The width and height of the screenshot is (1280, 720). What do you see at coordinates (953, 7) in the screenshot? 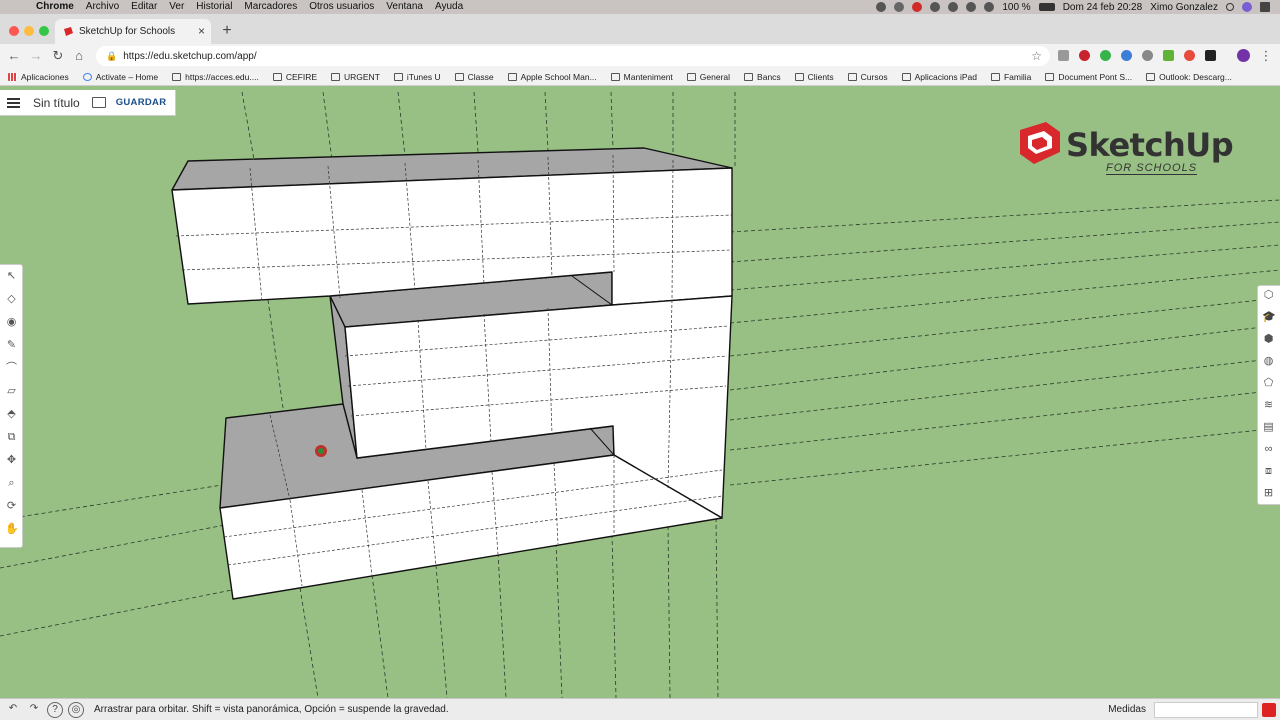
I see `time-machine-icon` at bounding box center [953, 7].